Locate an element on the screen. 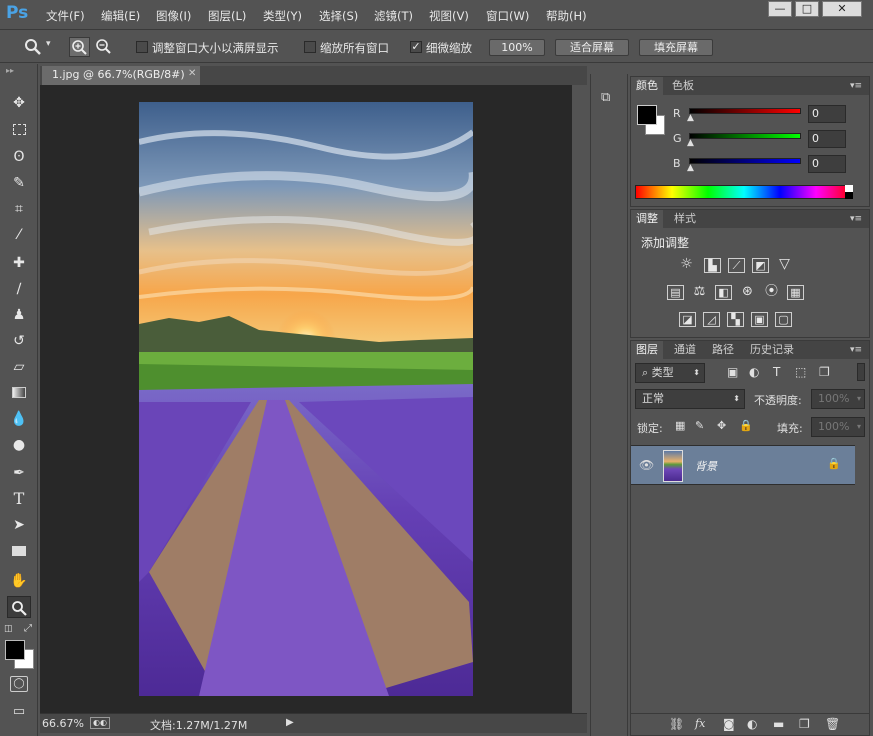 This screenshot has height=736, width=873. brightness-contrast-icon: ☼ is located at coordinates (686, 265).